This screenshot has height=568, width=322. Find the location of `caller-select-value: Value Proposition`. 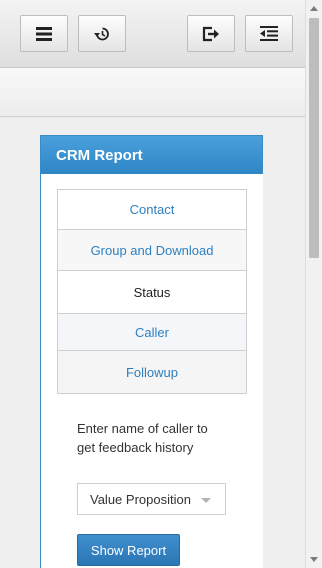

caller-select-value: Value Proposition is located at coordinates (140, 499).